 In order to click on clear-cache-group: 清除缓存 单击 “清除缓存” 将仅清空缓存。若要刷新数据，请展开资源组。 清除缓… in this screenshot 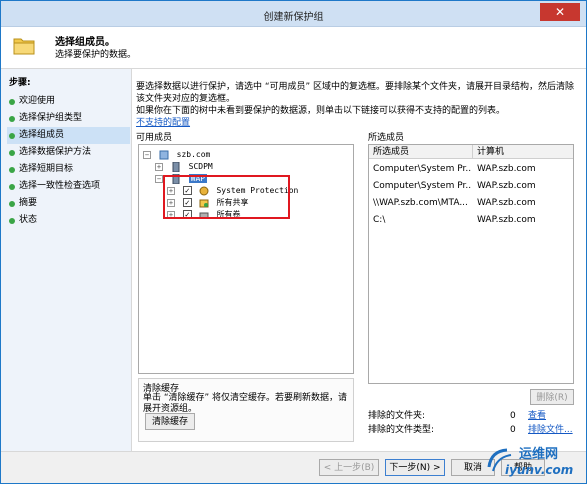, I will do `click(246, 410)`.